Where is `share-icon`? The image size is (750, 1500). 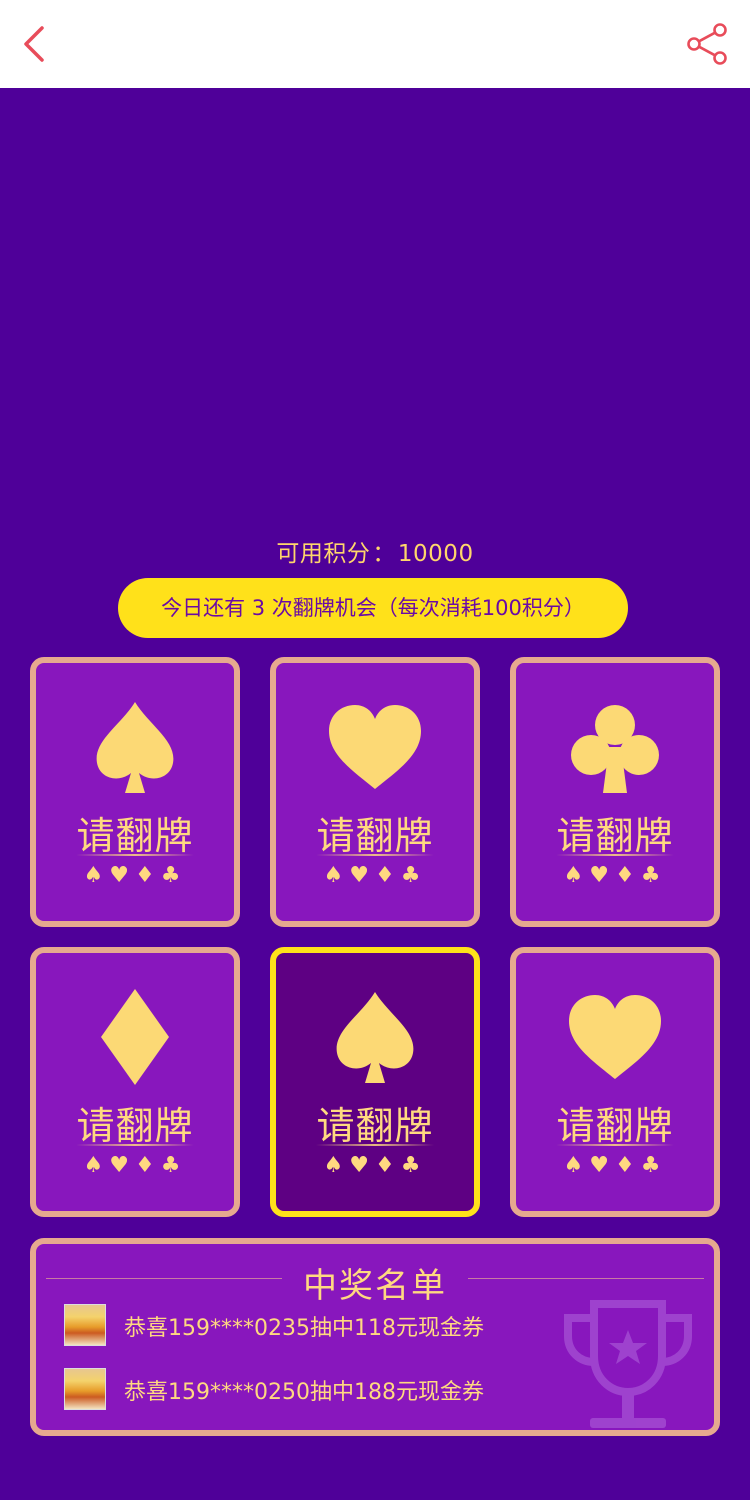 share-icon is located at coordinates (707, 44).